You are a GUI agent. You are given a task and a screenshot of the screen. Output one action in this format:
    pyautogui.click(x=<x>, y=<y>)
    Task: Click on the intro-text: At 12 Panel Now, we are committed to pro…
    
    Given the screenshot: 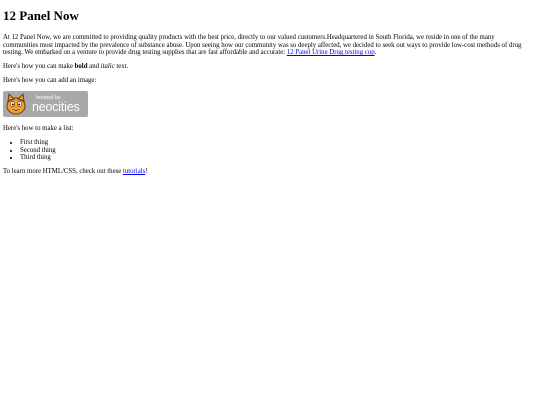 What is the action you would take?
    pyautogui.click(x=262, y=45)
    